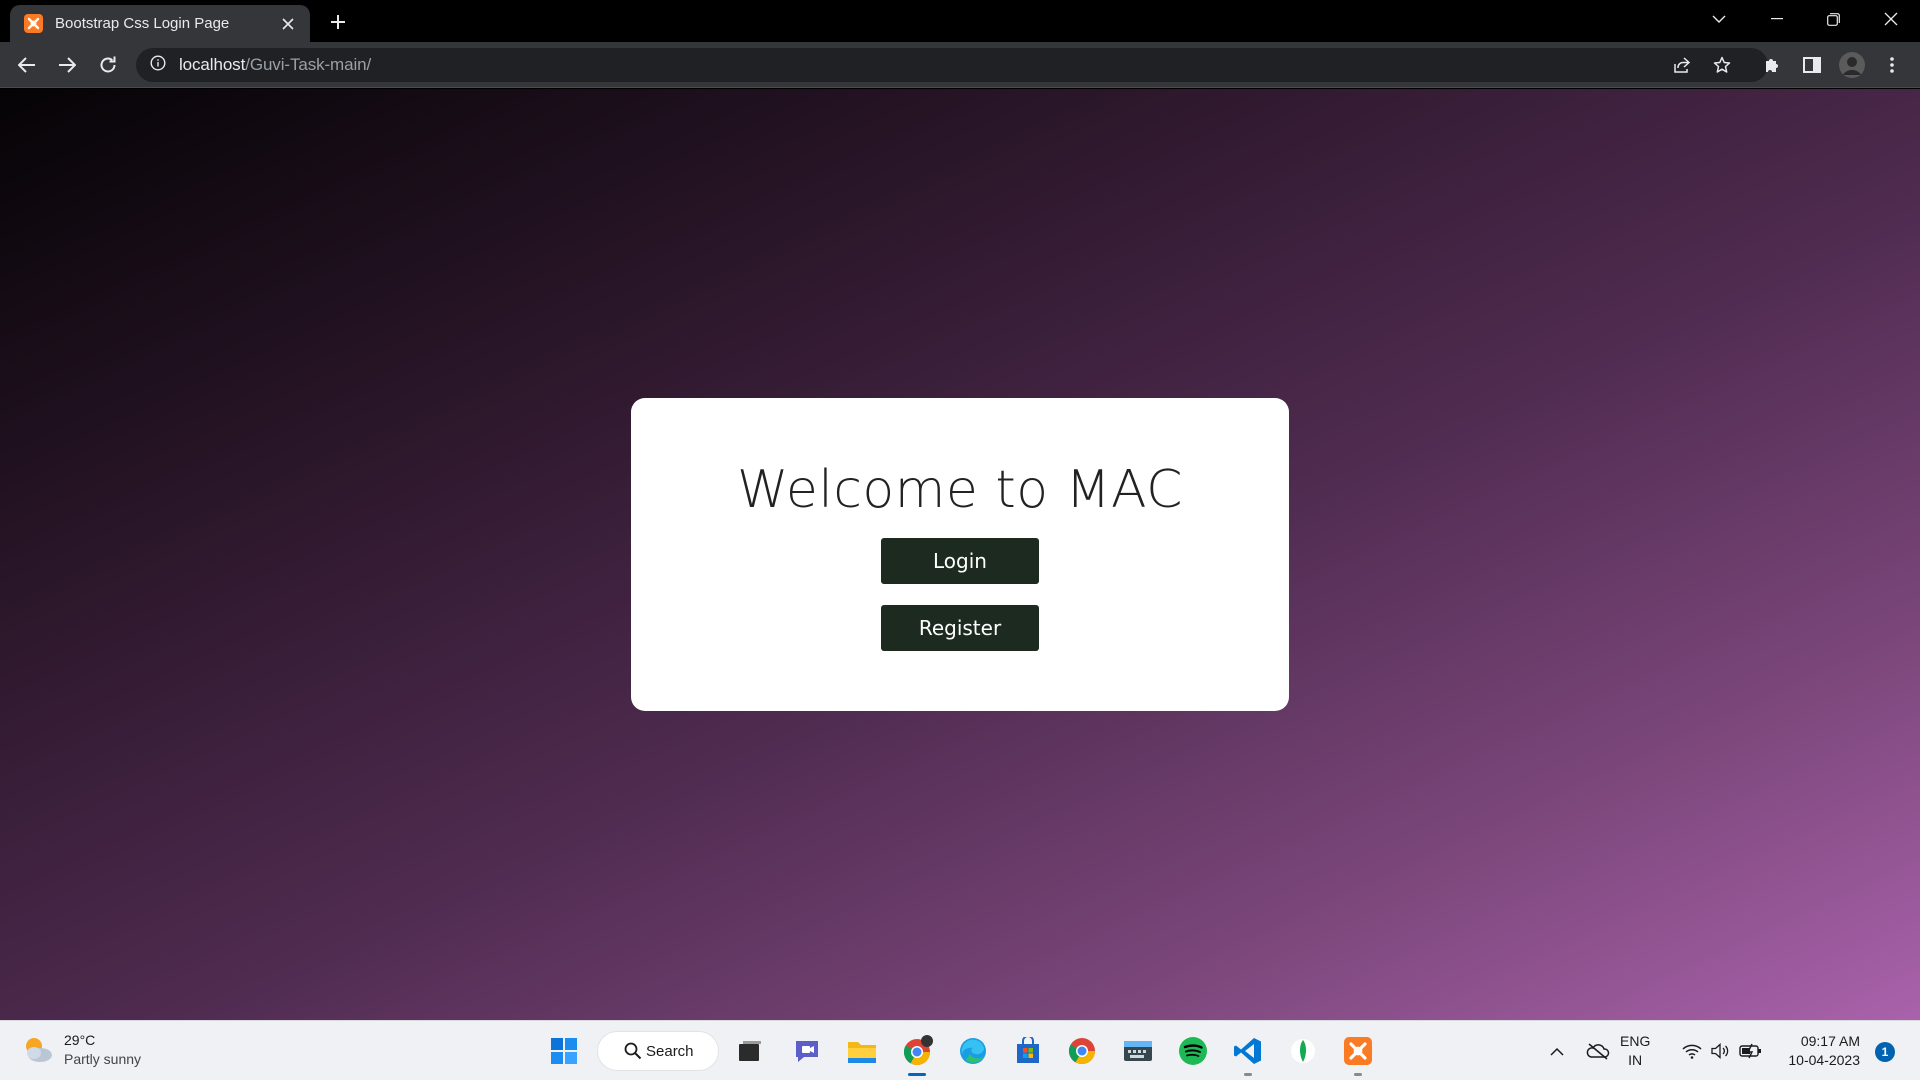 This screenshot has height=1080, width=1920. I want to click on restore-button, so click(1833, 19).